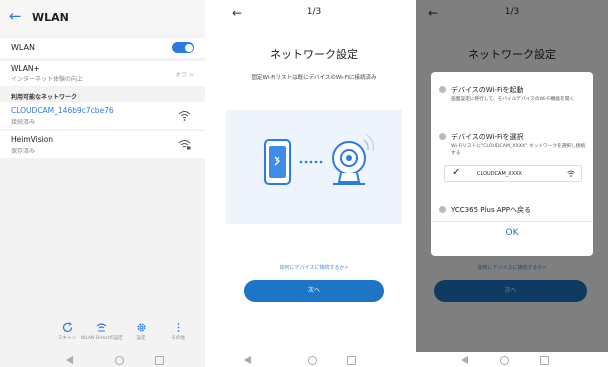 The image size is (614, 367). Describe the element at coordinates (101, 327) in the screenshot. I see `wifi-direct-icon` at that location.